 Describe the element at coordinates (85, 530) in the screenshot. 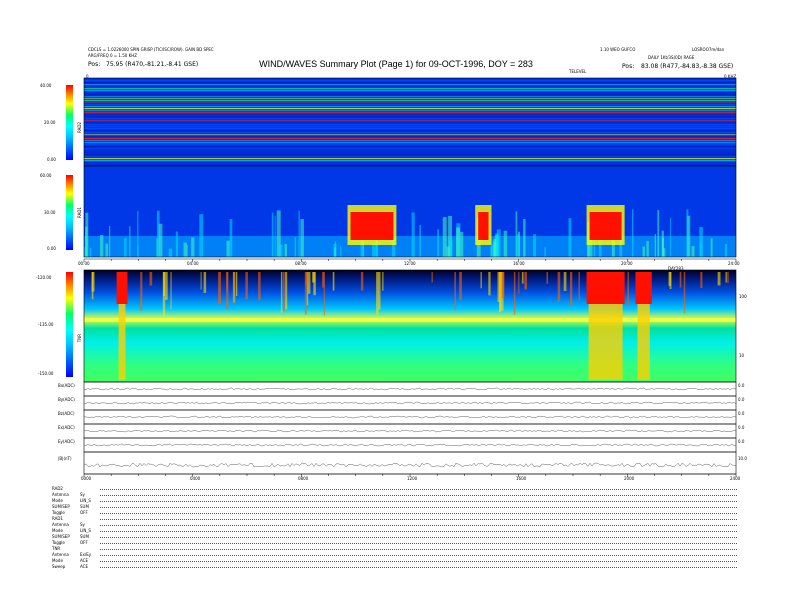

I see `footer-value: LIN_S` at that location.